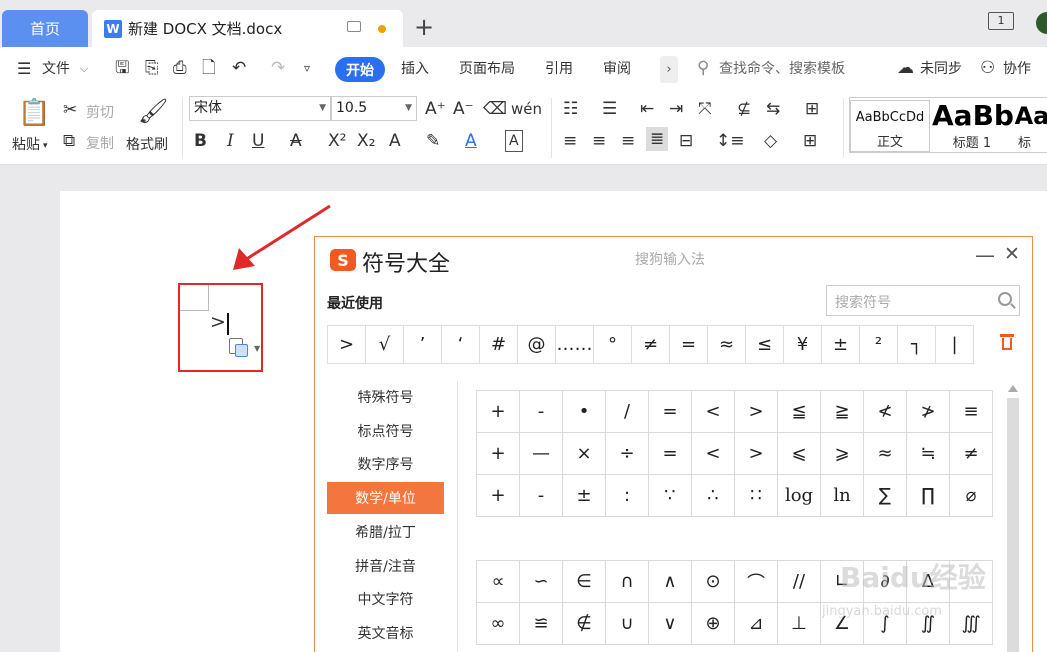 This screenshot has height=652, width=1047. I want to click on increase-indent-icon: ⇥, so click(676, 109).